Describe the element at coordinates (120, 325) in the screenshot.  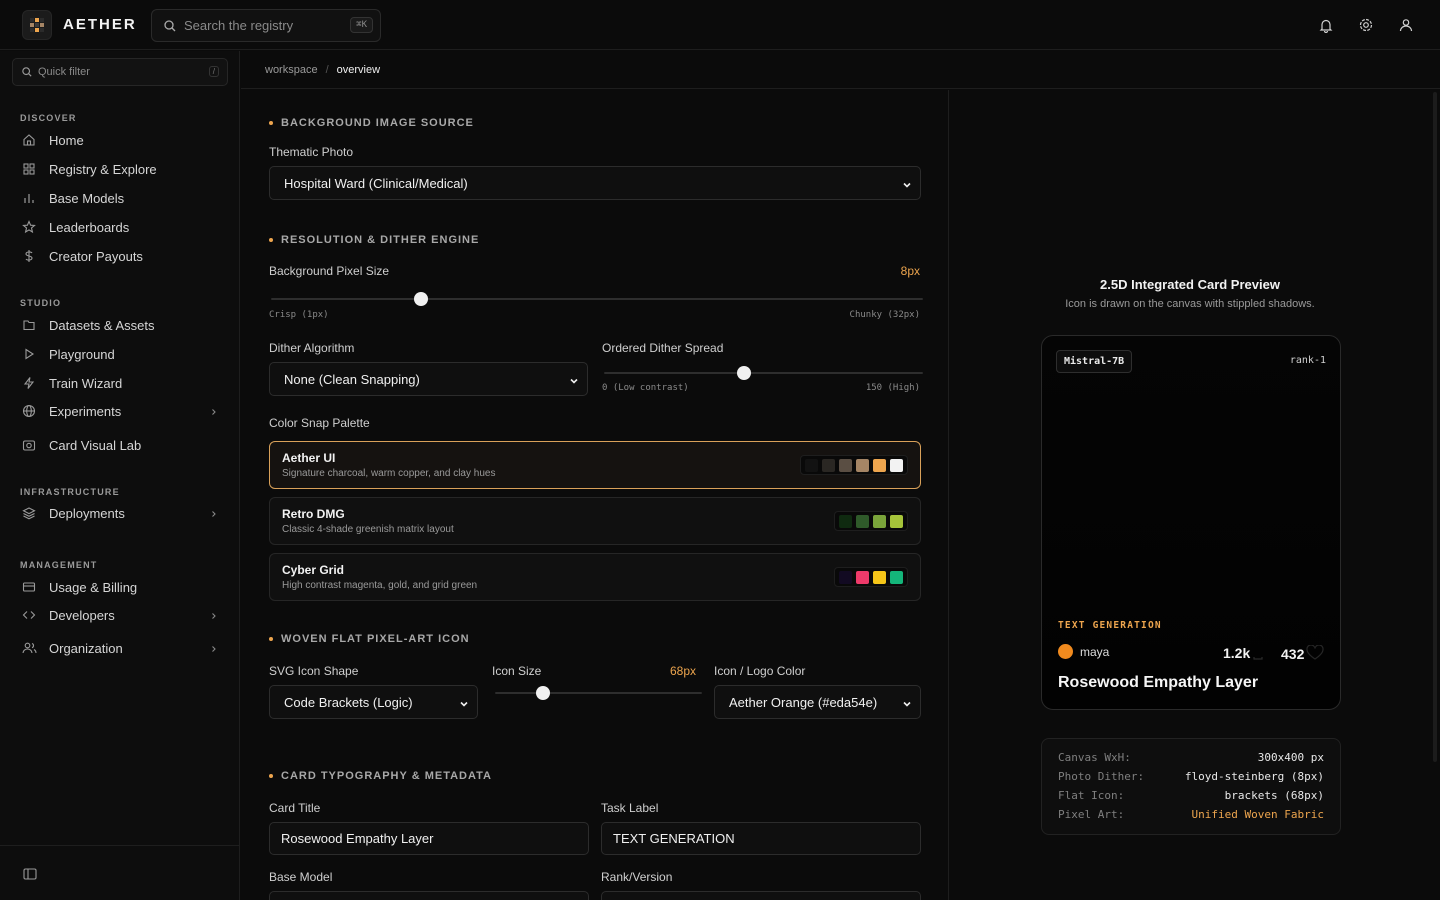
I see `sidebar-item-datasets: Datasets & Assets` at that location.